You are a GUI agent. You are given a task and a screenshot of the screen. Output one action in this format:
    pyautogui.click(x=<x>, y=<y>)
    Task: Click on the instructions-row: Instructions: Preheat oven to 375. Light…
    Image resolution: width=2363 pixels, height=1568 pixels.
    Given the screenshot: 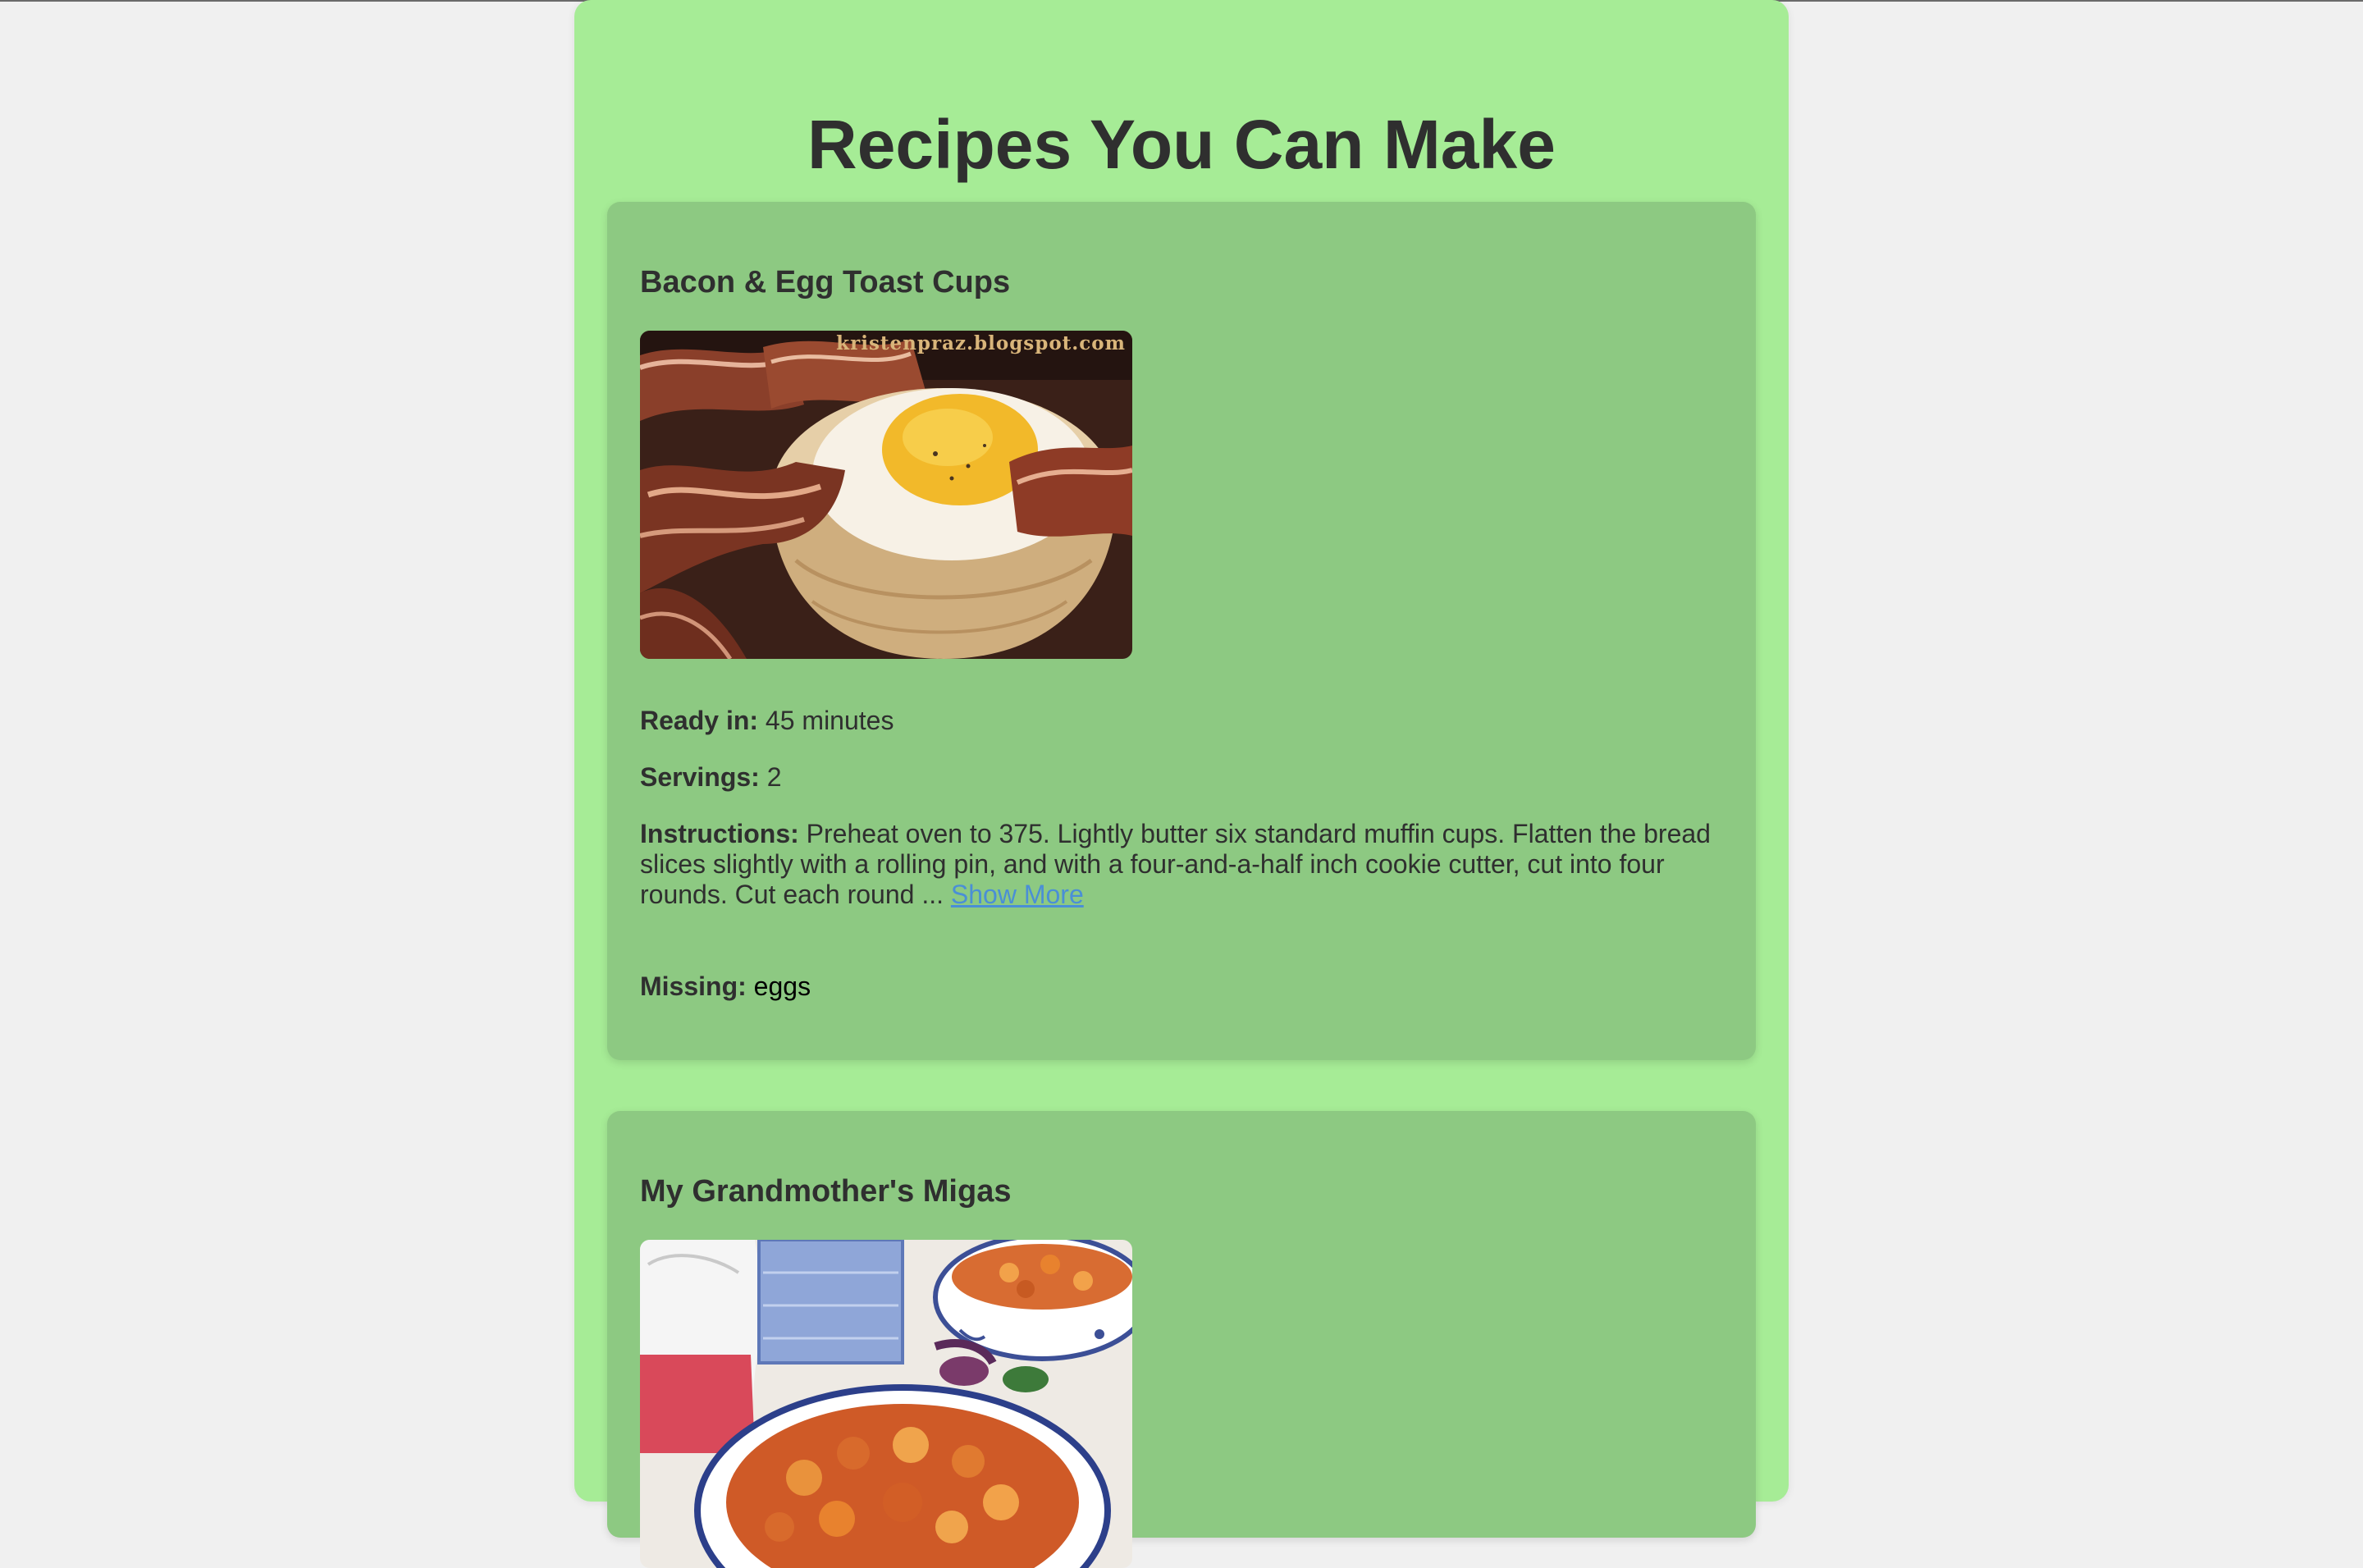 What is the action you would take?
    pyautogui.click(x=1185, y=864)
    